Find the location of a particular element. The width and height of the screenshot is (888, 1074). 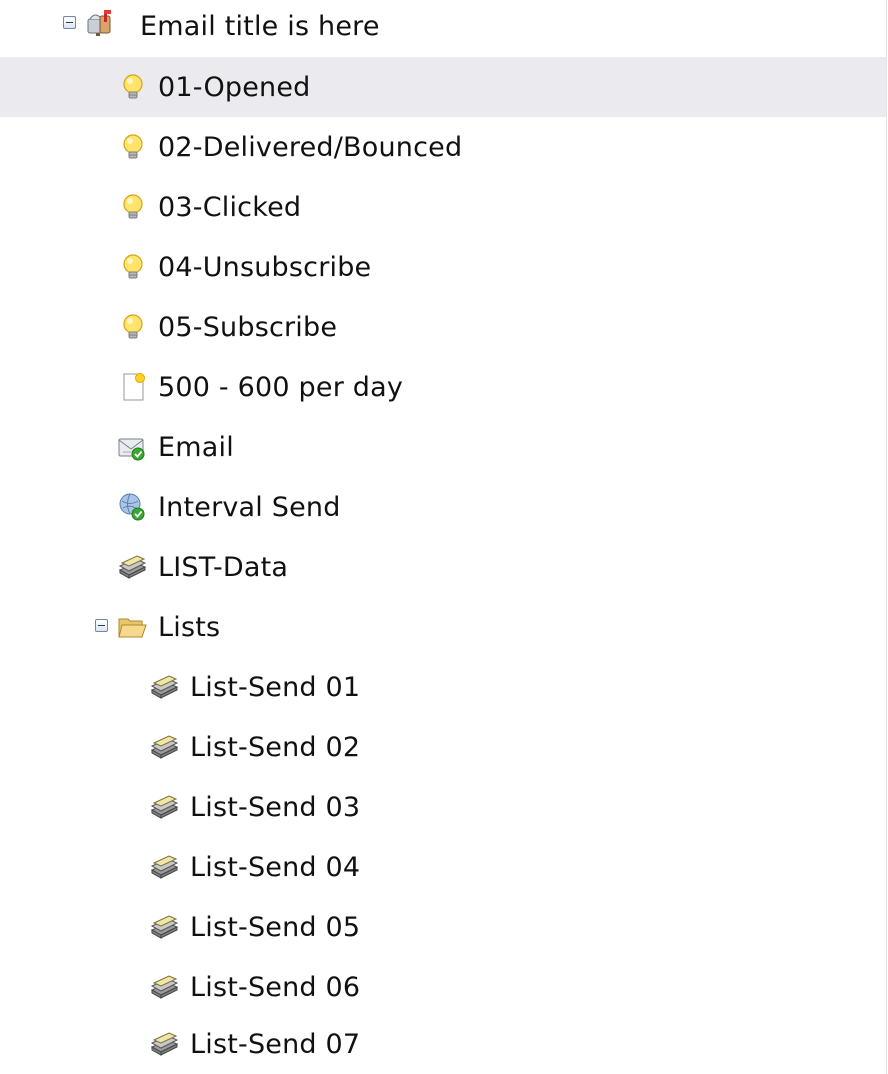

tree-item-02-delivered-bounced: 02-Delivered/Bounced is located at coordinates (443, 147).